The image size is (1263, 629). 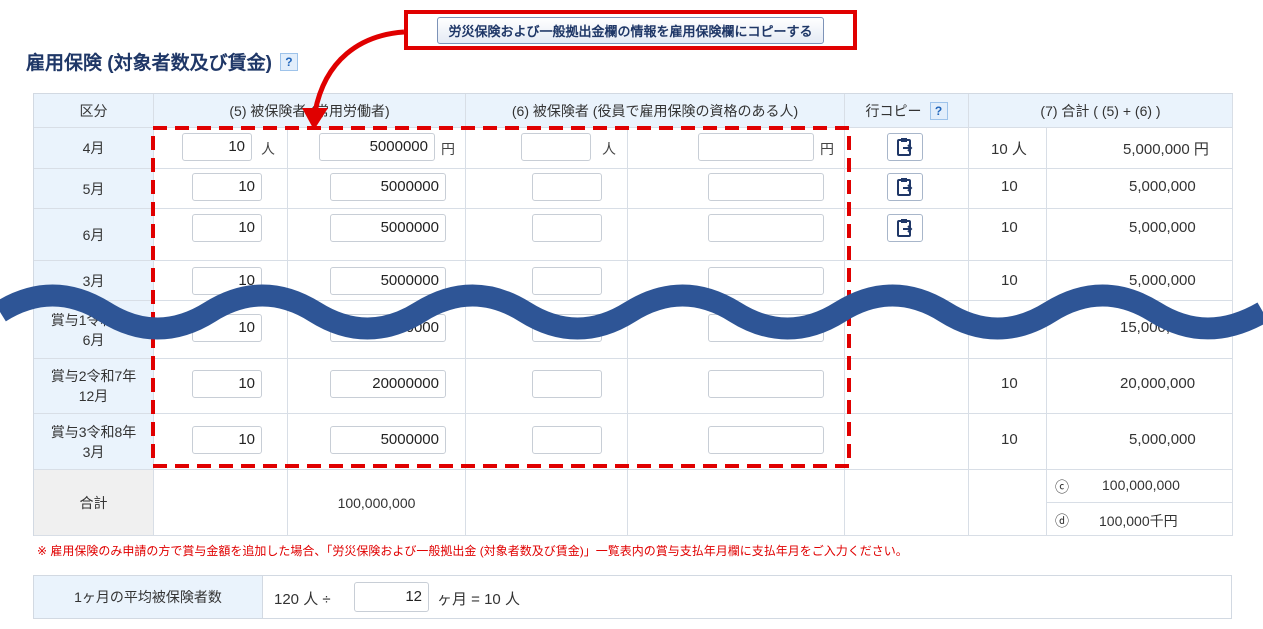 I want to click on average-total: 120 人 ÷, so click(x=302, y=599).